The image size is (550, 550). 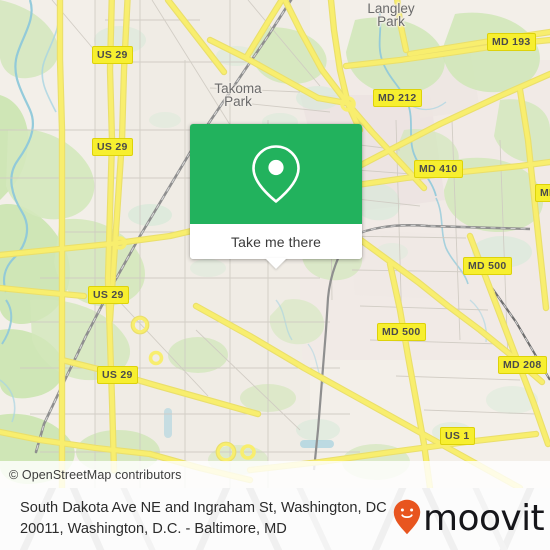 What do you see at coordinates (108, 295) in the screenshot?
I see `shield-us-29-lower: US 29` at bounding box center [108, 295].